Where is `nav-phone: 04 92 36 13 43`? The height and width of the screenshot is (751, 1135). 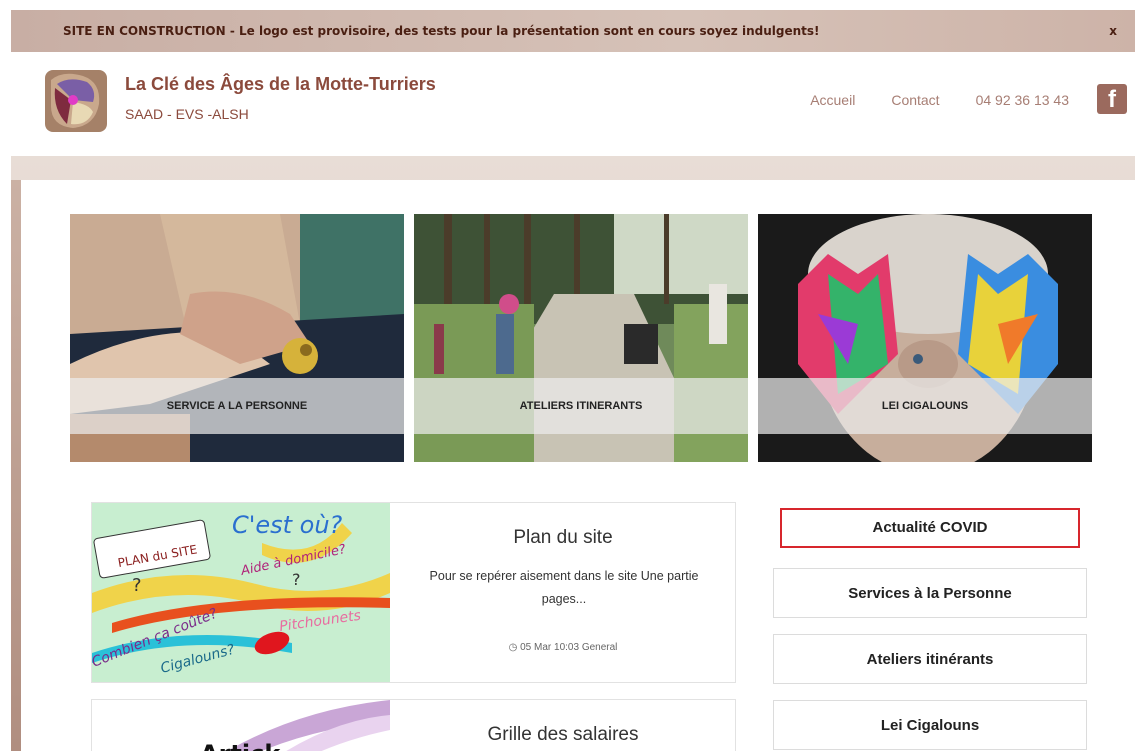 nav-phone: 04 92 36 13 43 is located at coordinates (1022, 100).